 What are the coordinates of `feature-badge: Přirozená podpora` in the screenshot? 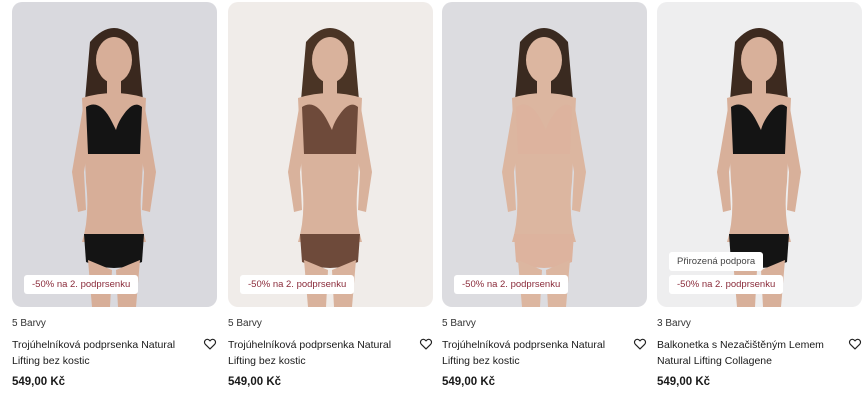 It's located at (716, 261).